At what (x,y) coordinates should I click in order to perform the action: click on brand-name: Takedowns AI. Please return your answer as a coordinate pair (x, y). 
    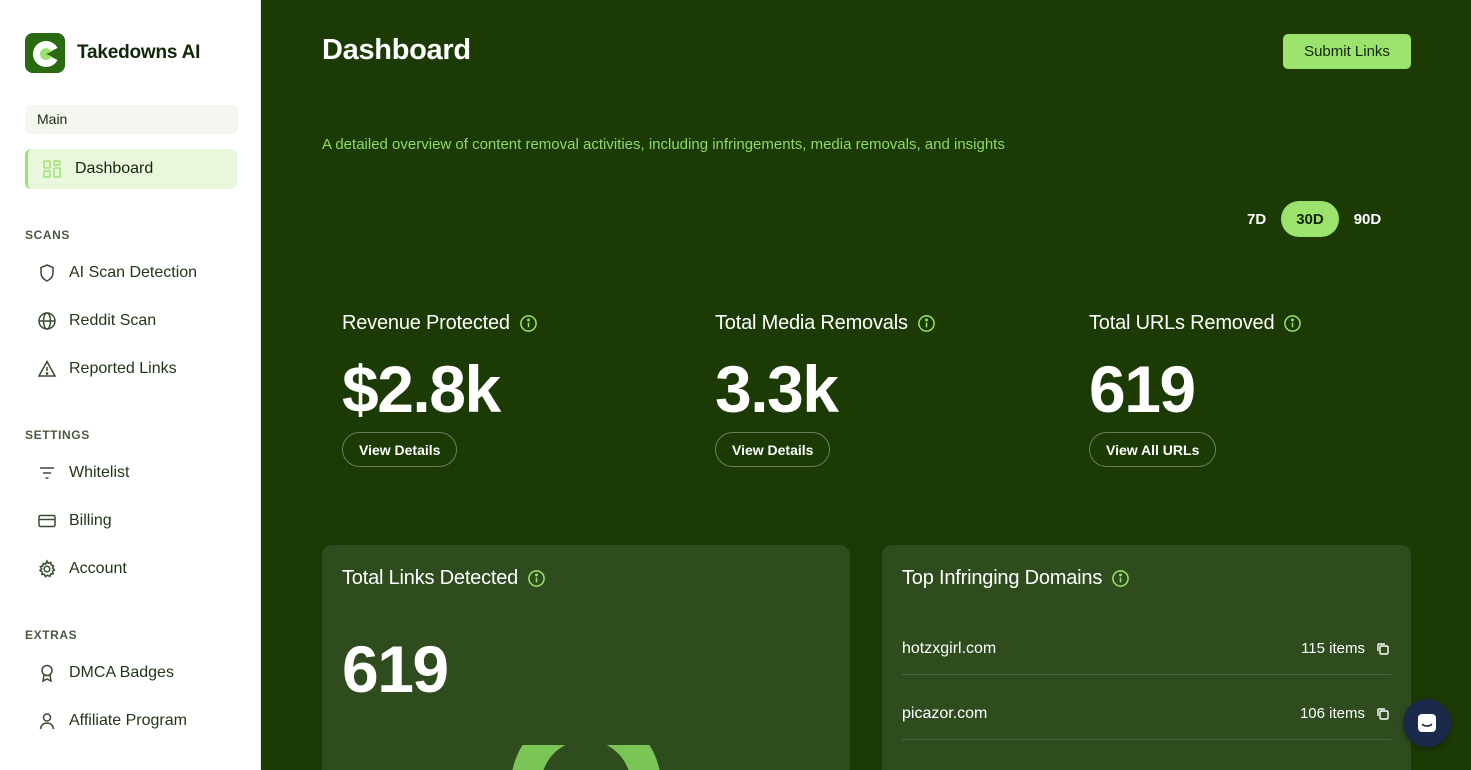
    Looking at the image, I should click on (139, 52).